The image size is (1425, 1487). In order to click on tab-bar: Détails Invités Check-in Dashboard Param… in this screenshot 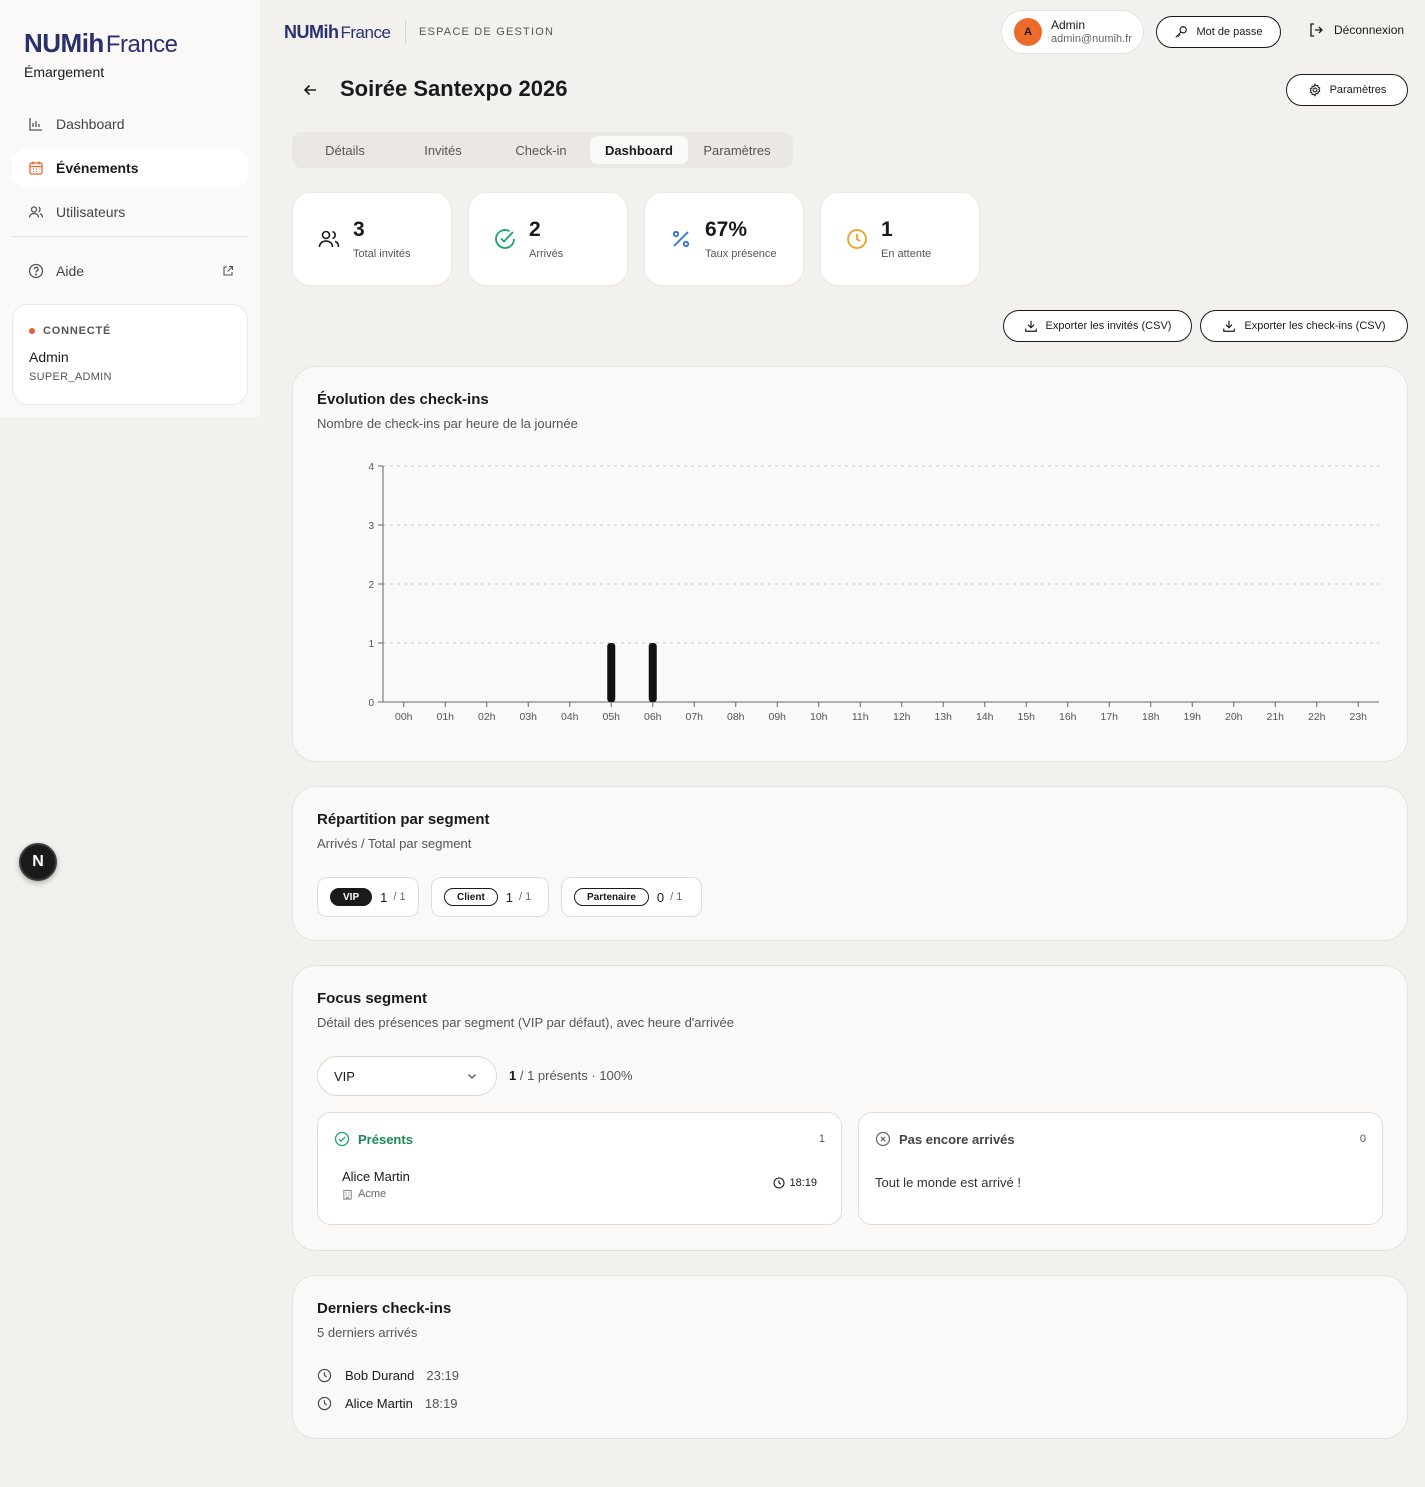, I will do `click(542, 150)`.